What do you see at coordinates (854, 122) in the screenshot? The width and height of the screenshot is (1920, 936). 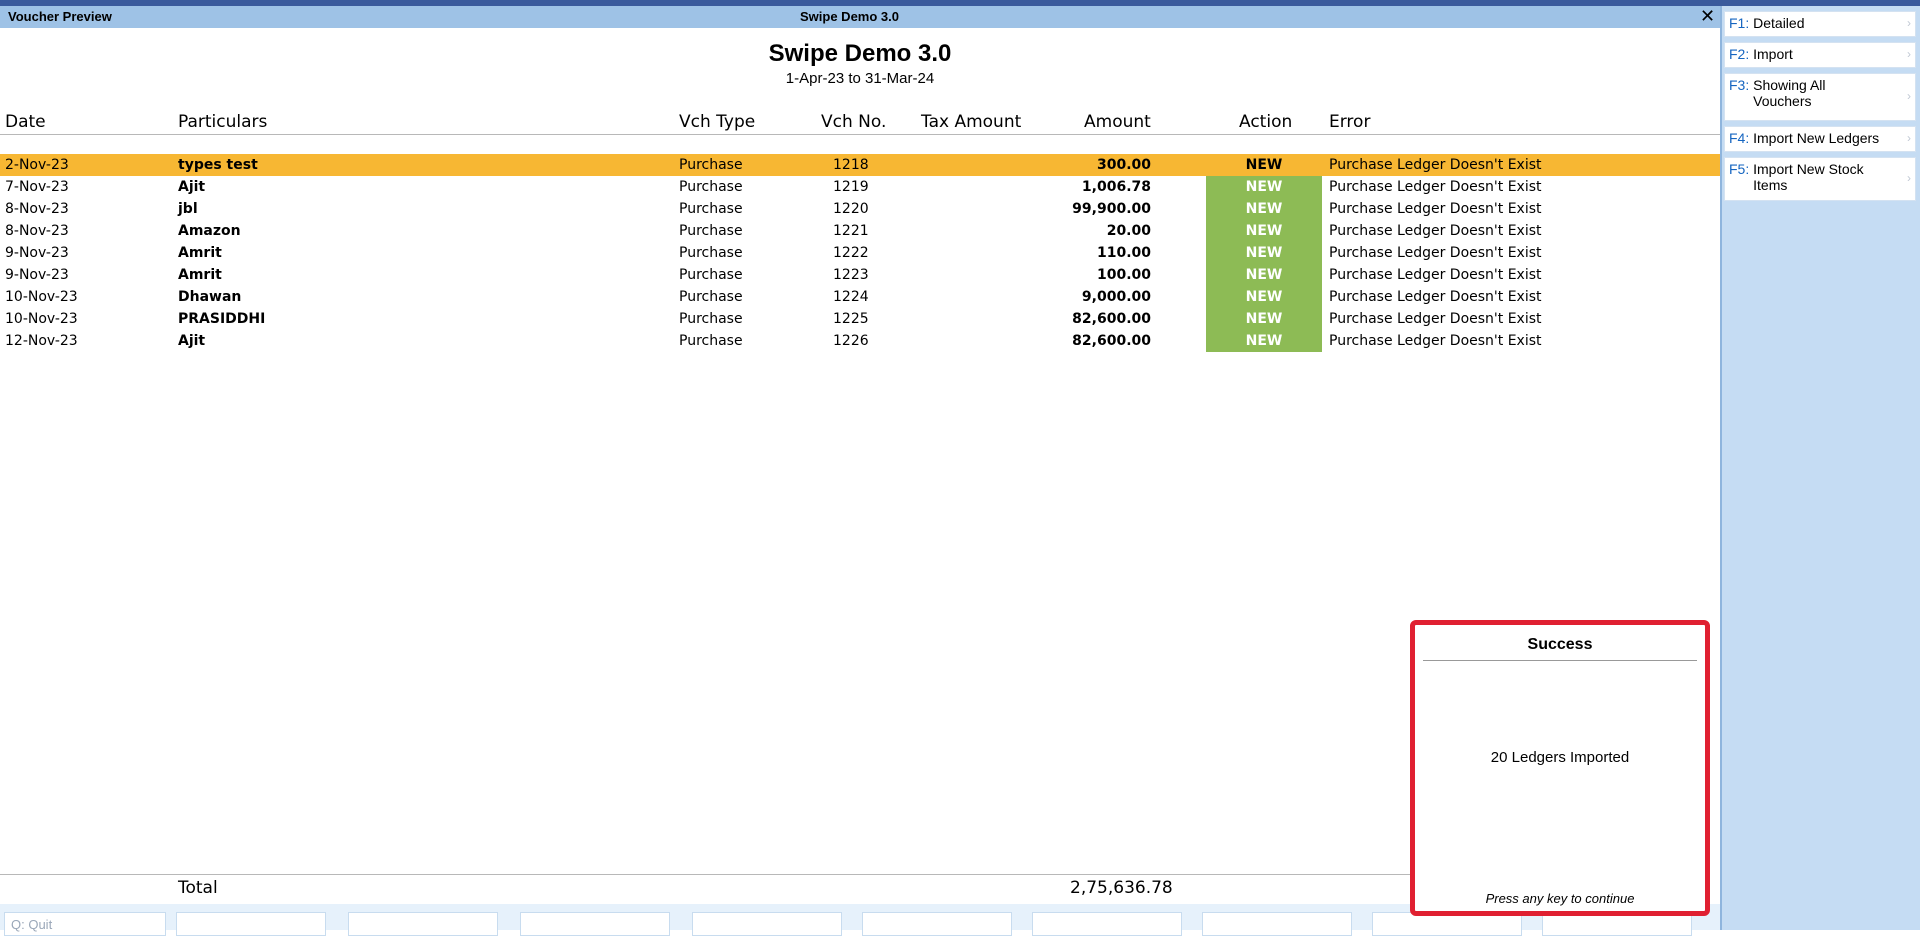 I see `column-header-vch-no: Vch No.` at bounding box center [854, 122].